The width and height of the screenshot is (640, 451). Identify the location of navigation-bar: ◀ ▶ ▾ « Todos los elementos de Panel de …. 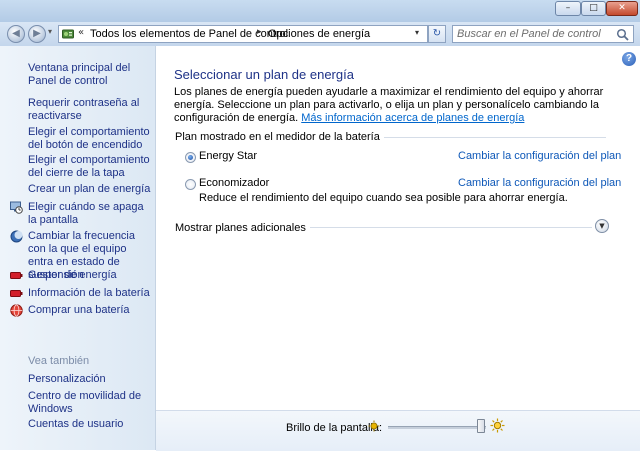
(320, 34).